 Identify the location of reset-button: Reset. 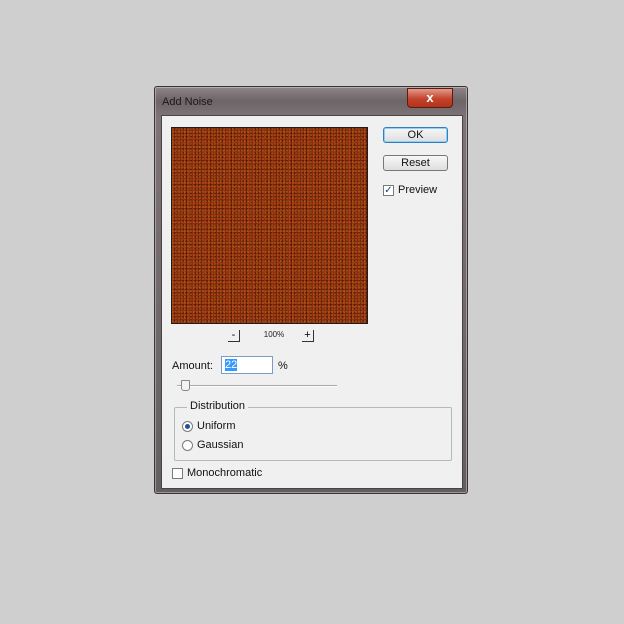
(415, 163).